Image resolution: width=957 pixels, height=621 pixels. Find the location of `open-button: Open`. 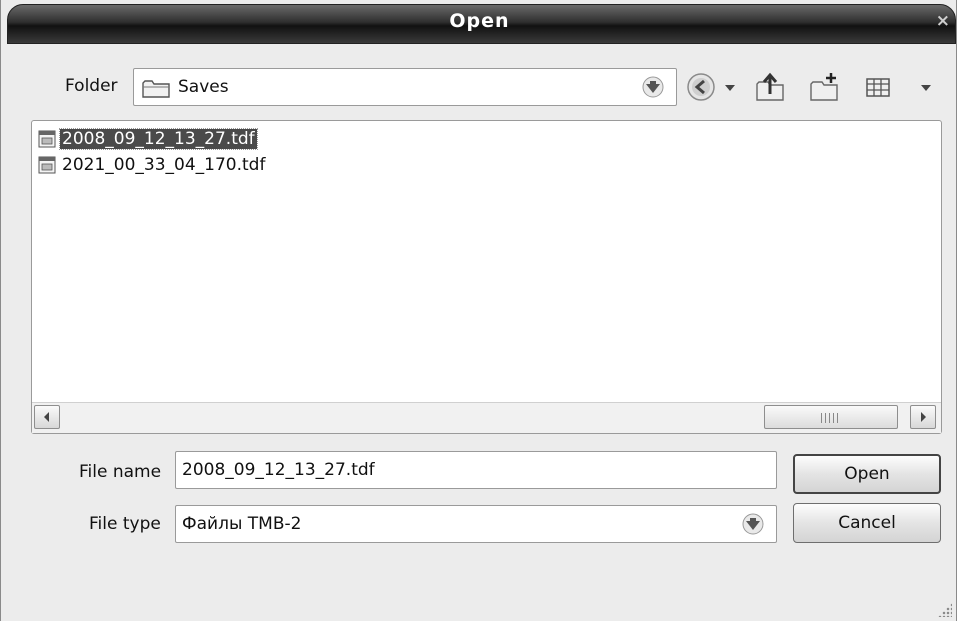

open-button: Open is located at coordinates (867, 474).